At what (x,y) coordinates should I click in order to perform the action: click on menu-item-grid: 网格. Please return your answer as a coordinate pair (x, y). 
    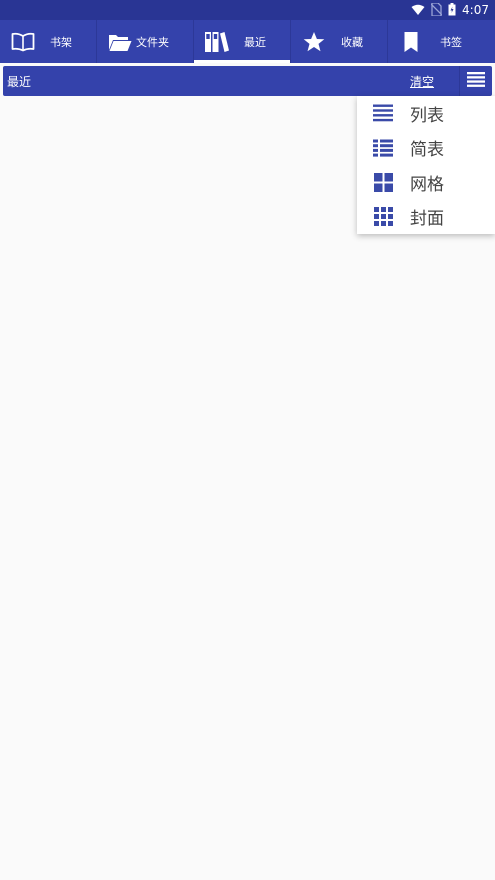
    Looking at the image, I should click on (426, 182).